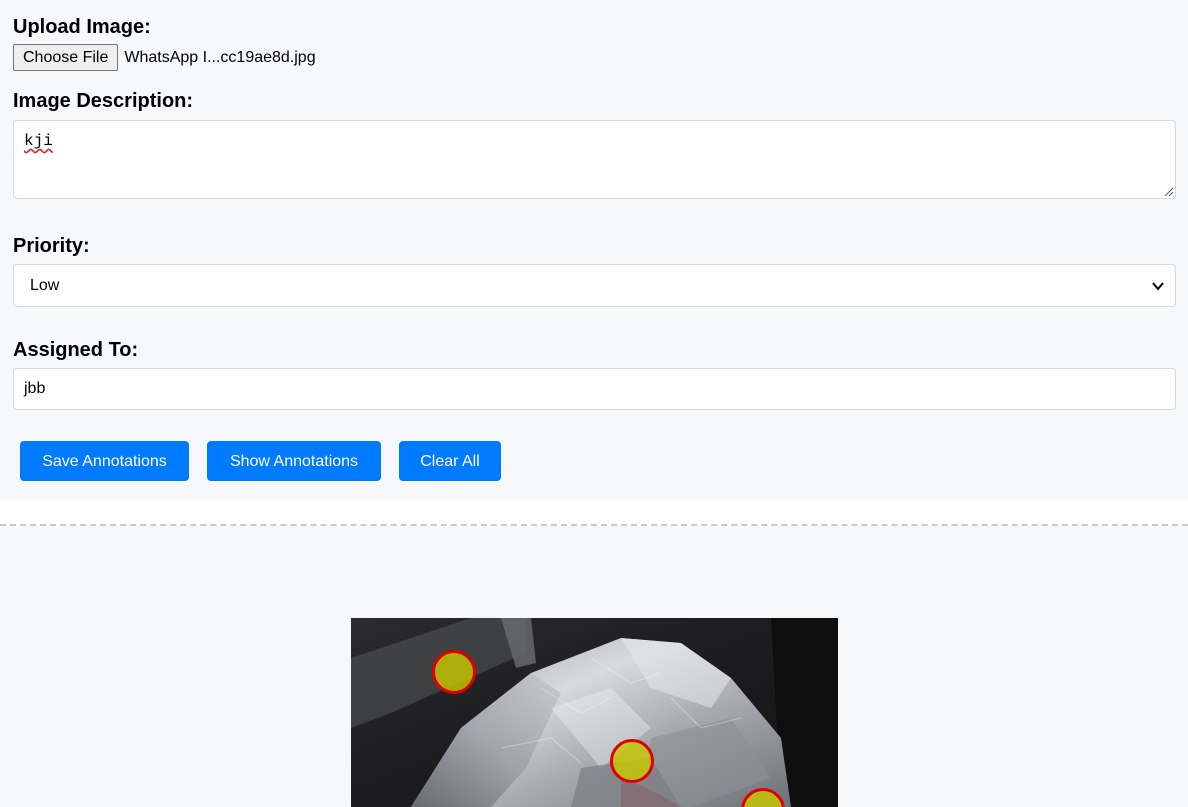 This screenshot has height=807, width=1188. What do you see at coordinates (51, 246) in the screenshot?
I see `priority-label: Priority:` at bounding box center [51, 246].